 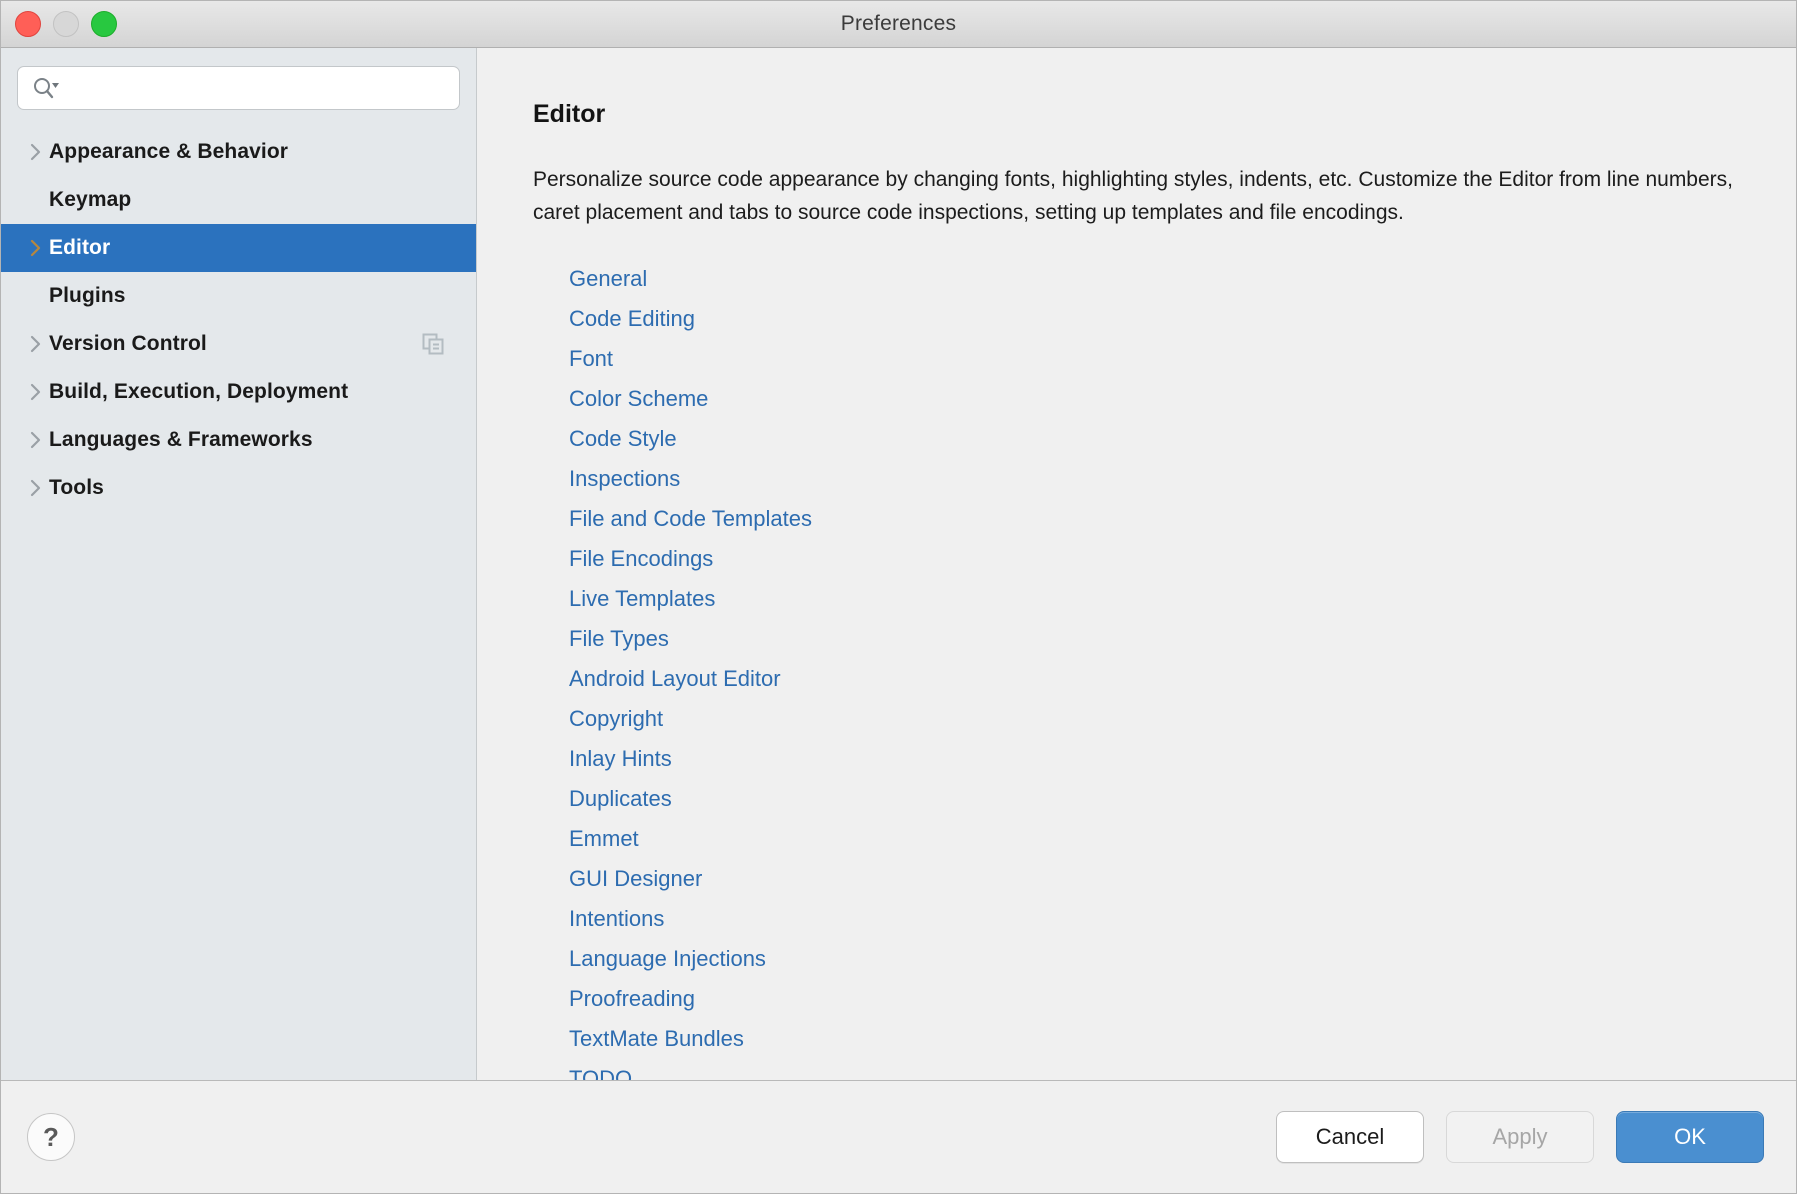 What do you see at coordinates (76, 487) in the screenshot?
I see `sidebar-item-label: Tools` at bounding box center [76, 487].